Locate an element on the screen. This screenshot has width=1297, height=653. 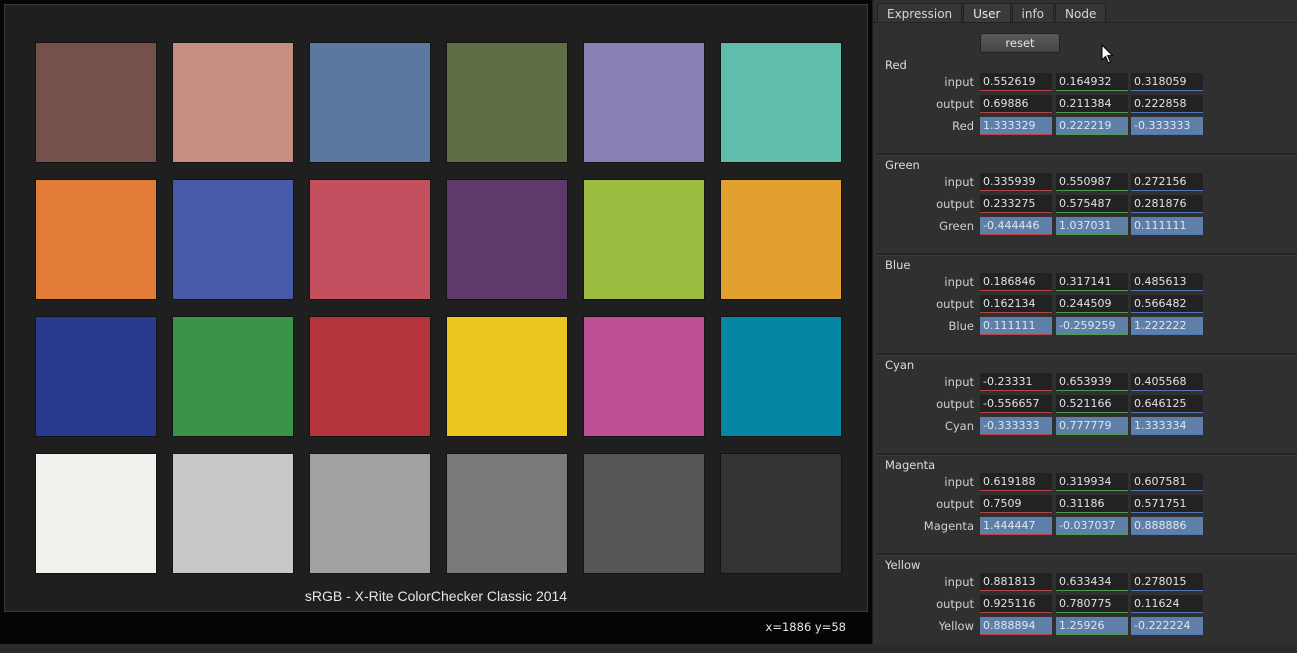
value-field-r: -0.333333 is located at coordinates (1016, 426).